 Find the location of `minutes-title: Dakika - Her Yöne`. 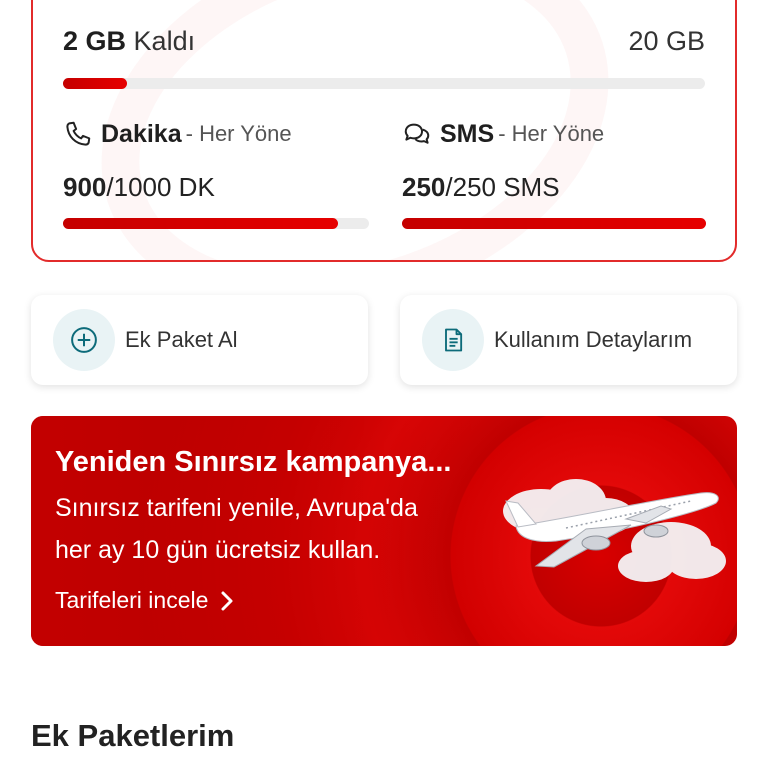

minutes-title: Dakika - Her Yöne is located at coordinates (177, 134).